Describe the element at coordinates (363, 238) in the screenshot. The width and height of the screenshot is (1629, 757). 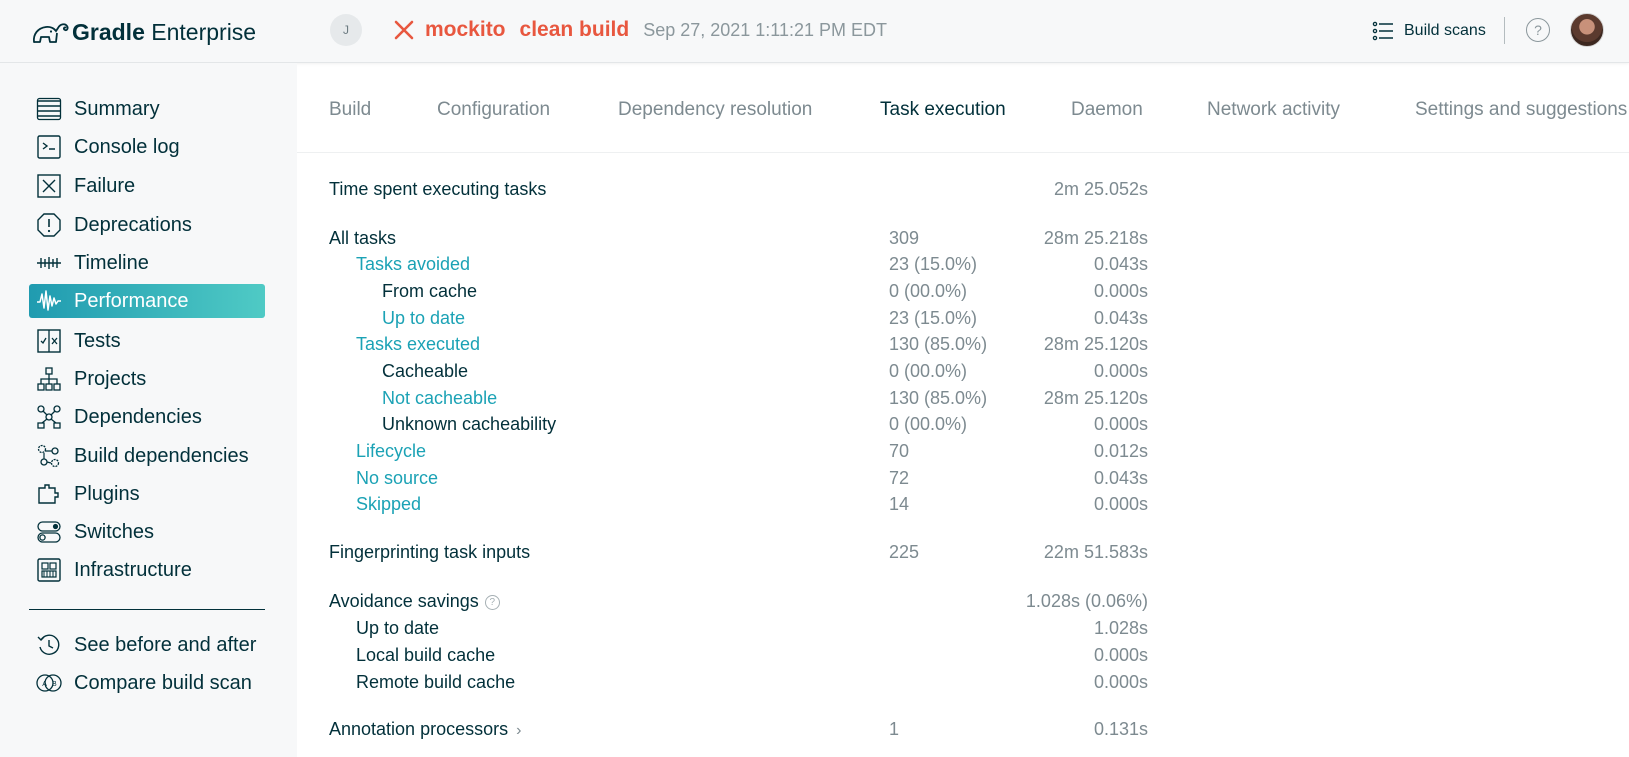
I see `metric-label: All tasks` at that location.